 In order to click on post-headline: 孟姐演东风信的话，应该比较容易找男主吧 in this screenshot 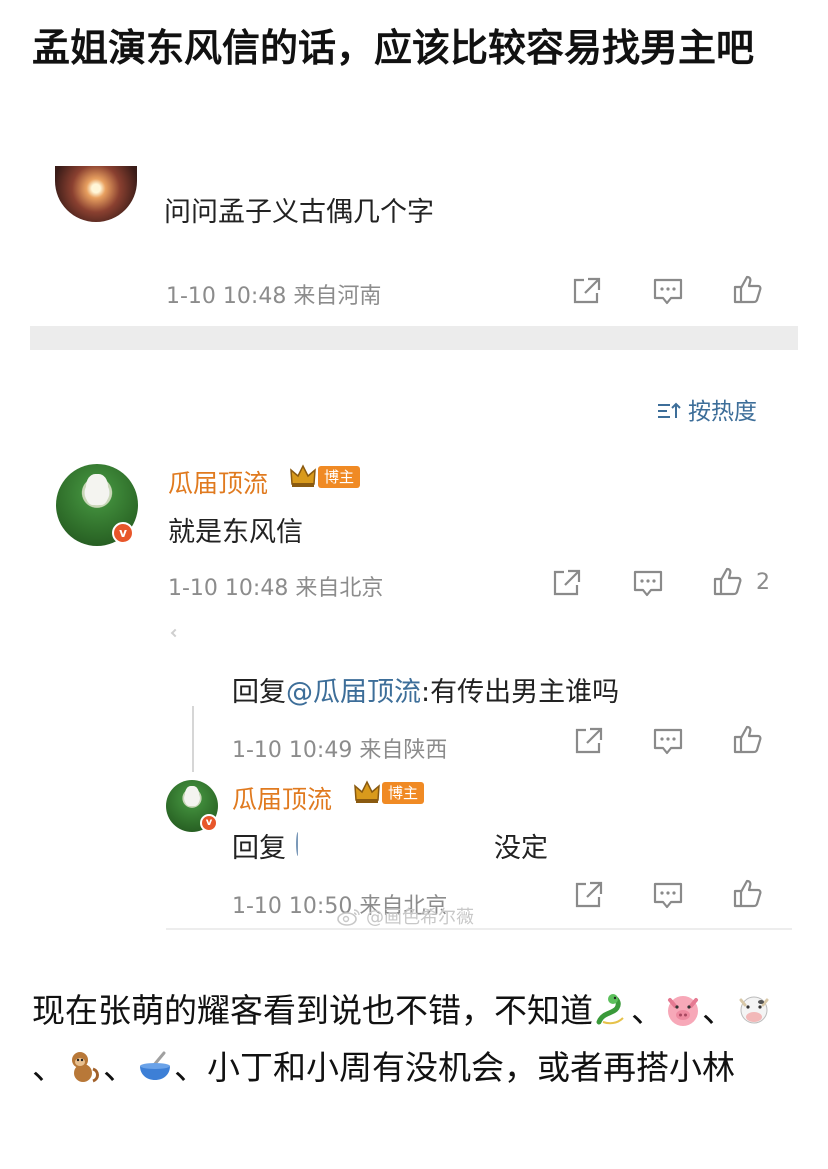, I will do `click(393, 48)`.